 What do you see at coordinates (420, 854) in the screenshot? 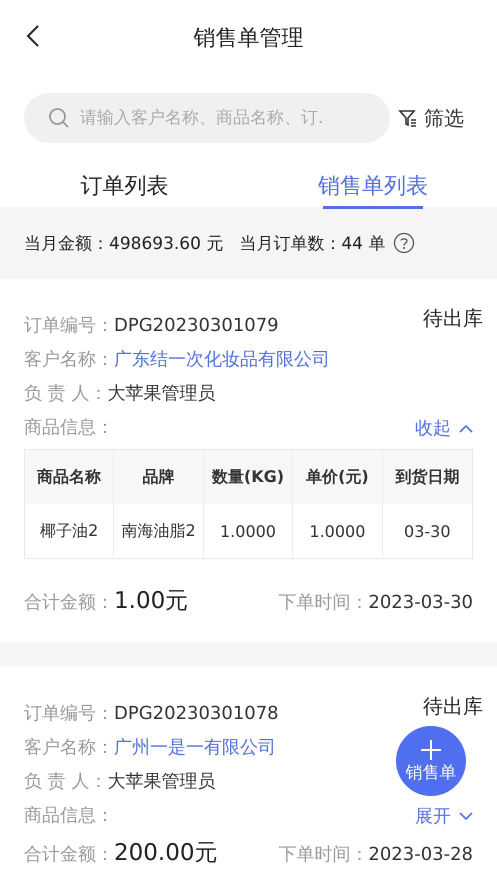
I see `order-time: 2023-03-28` at bounding box center [420, 854].